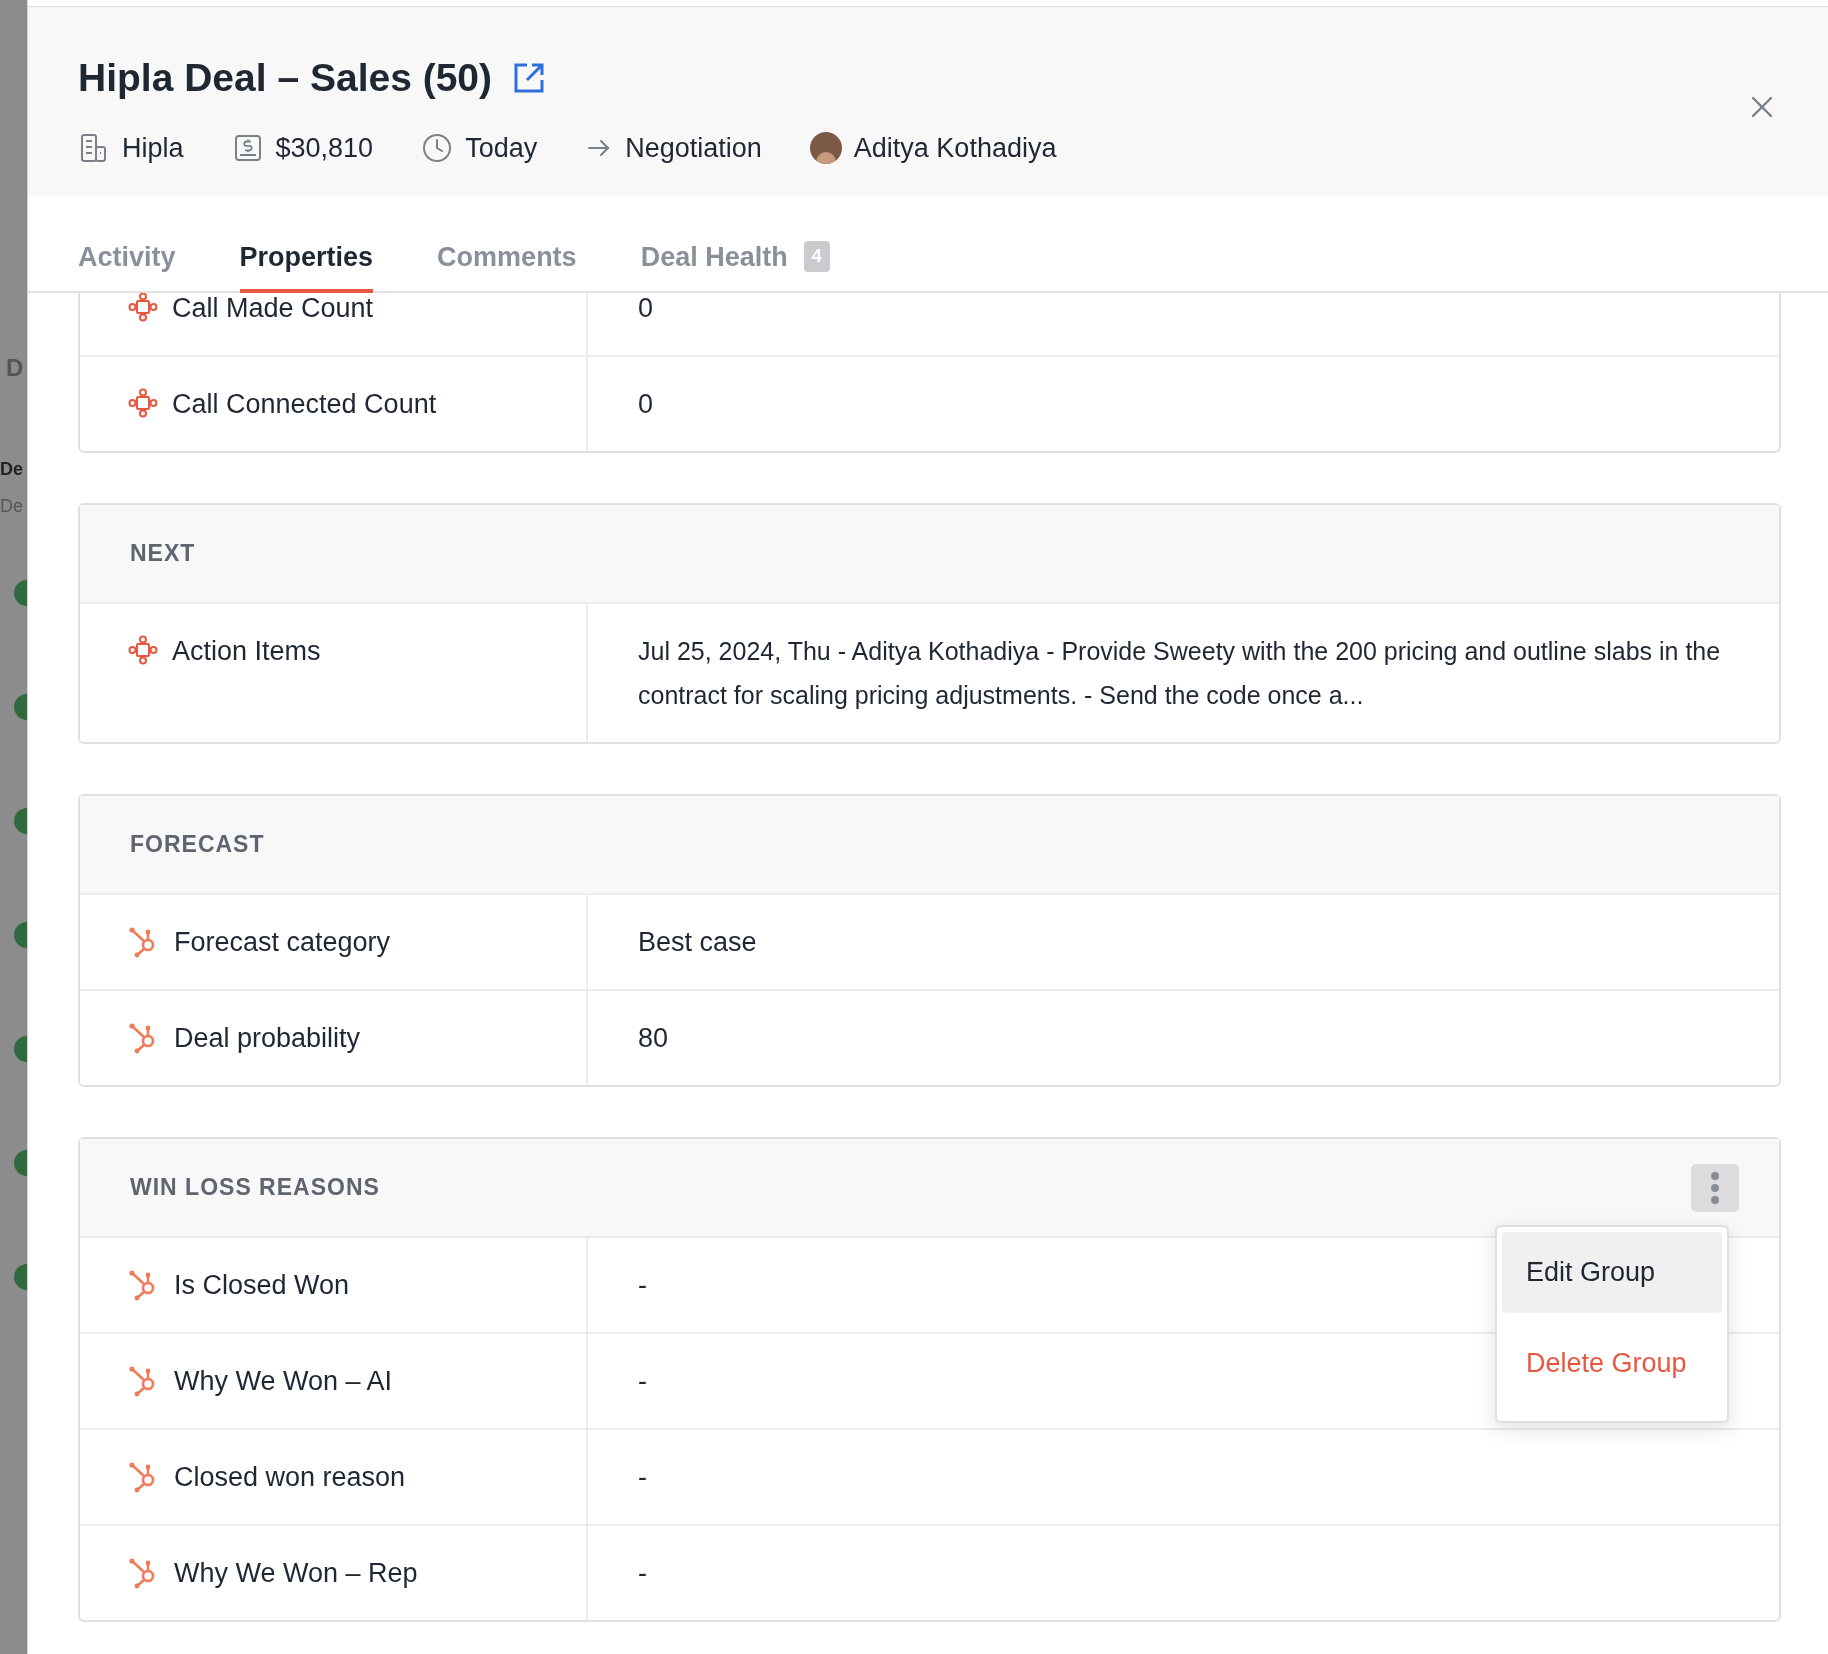  What do you see at coordinates (197, 845) in the screenshot?
I see `section-title: FORECAST` at bounding box center [197, 845].